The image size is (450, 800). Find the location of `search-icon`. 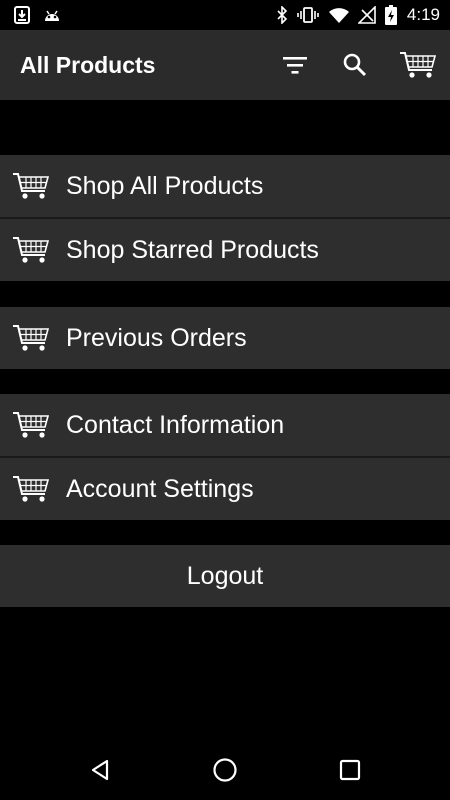

search-icon is located at coordinates (355, 65).